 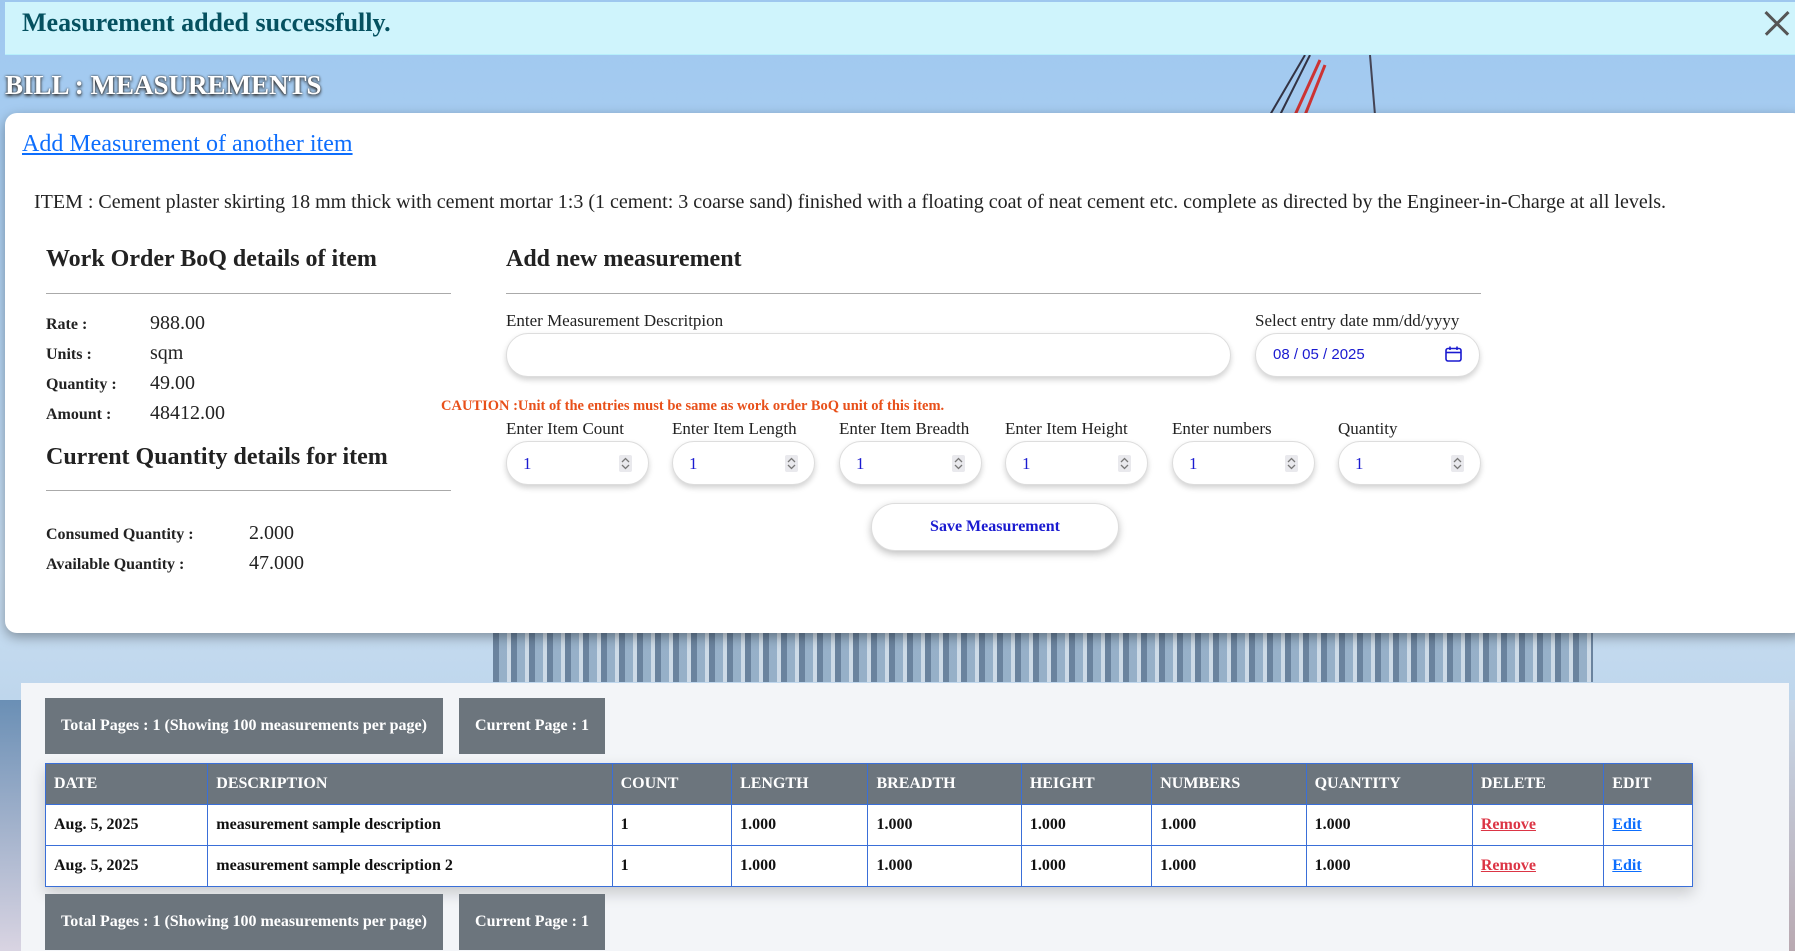 What do you see at coordinates (1243, 463) in the screenshot?
I see `numbers-input: 1` at bounding box center [1243, 463].